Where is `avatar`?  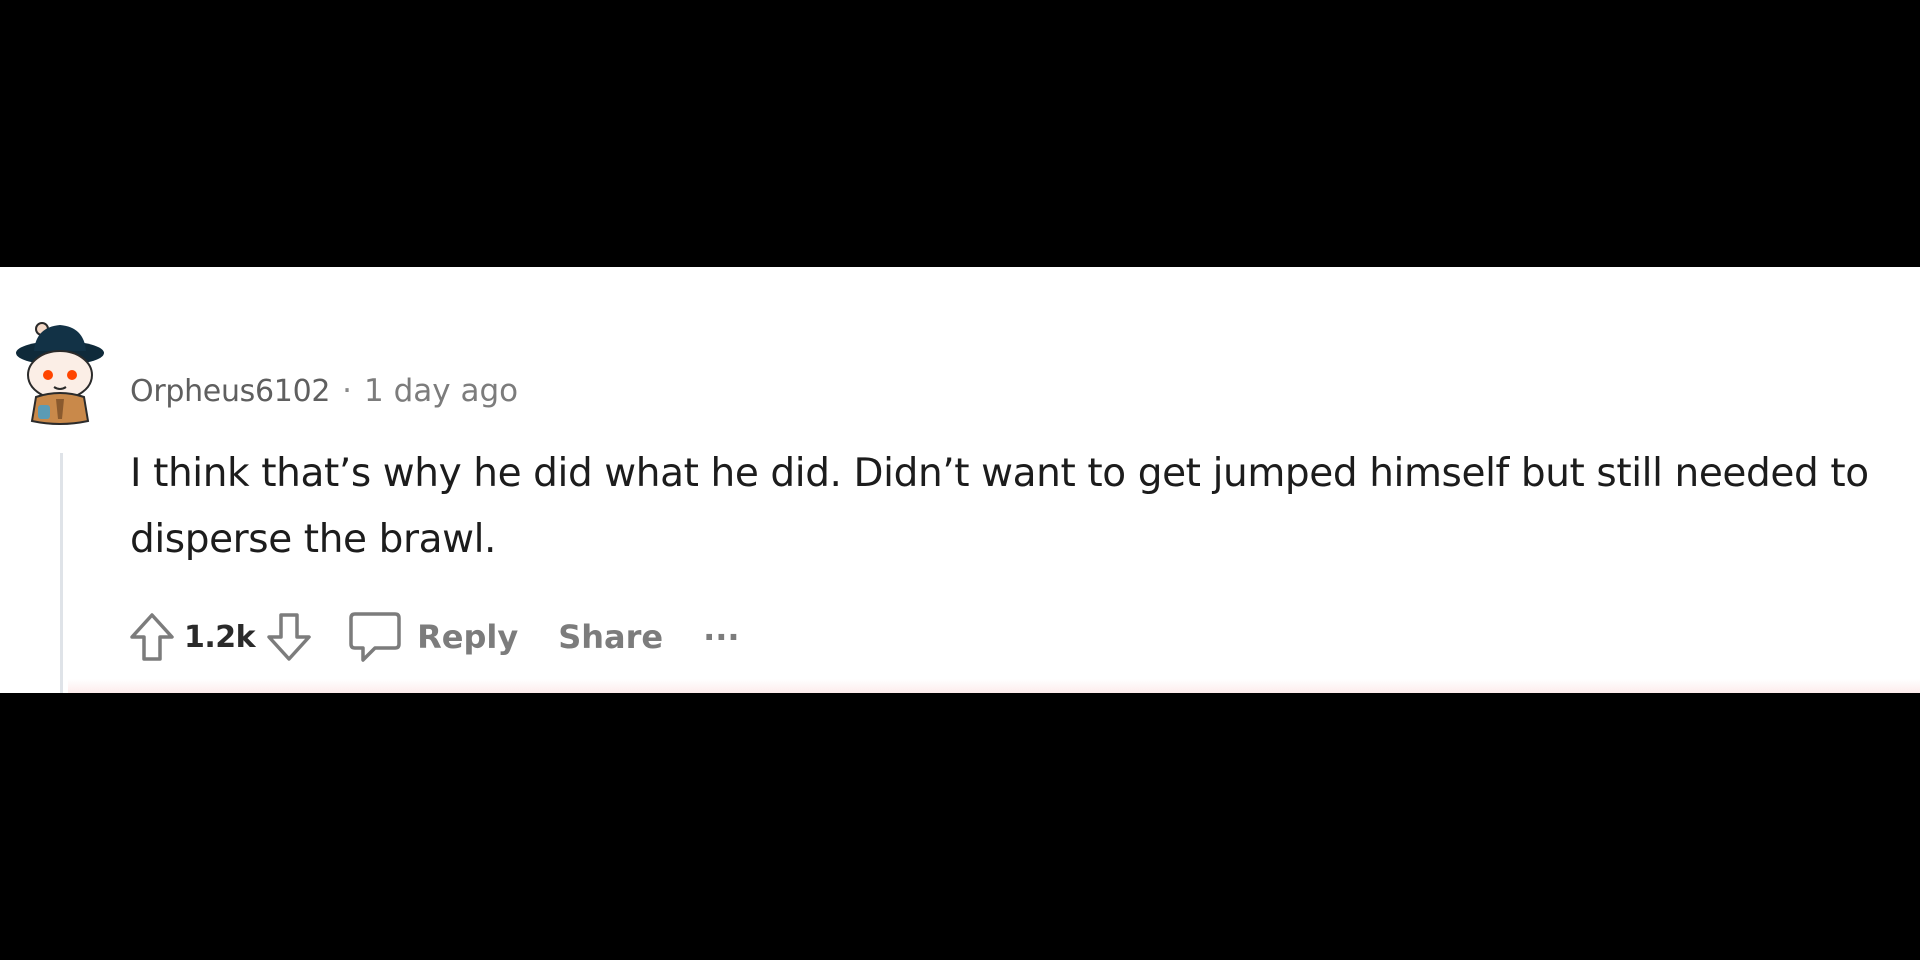 avatar is located at coordinates (60, 370).